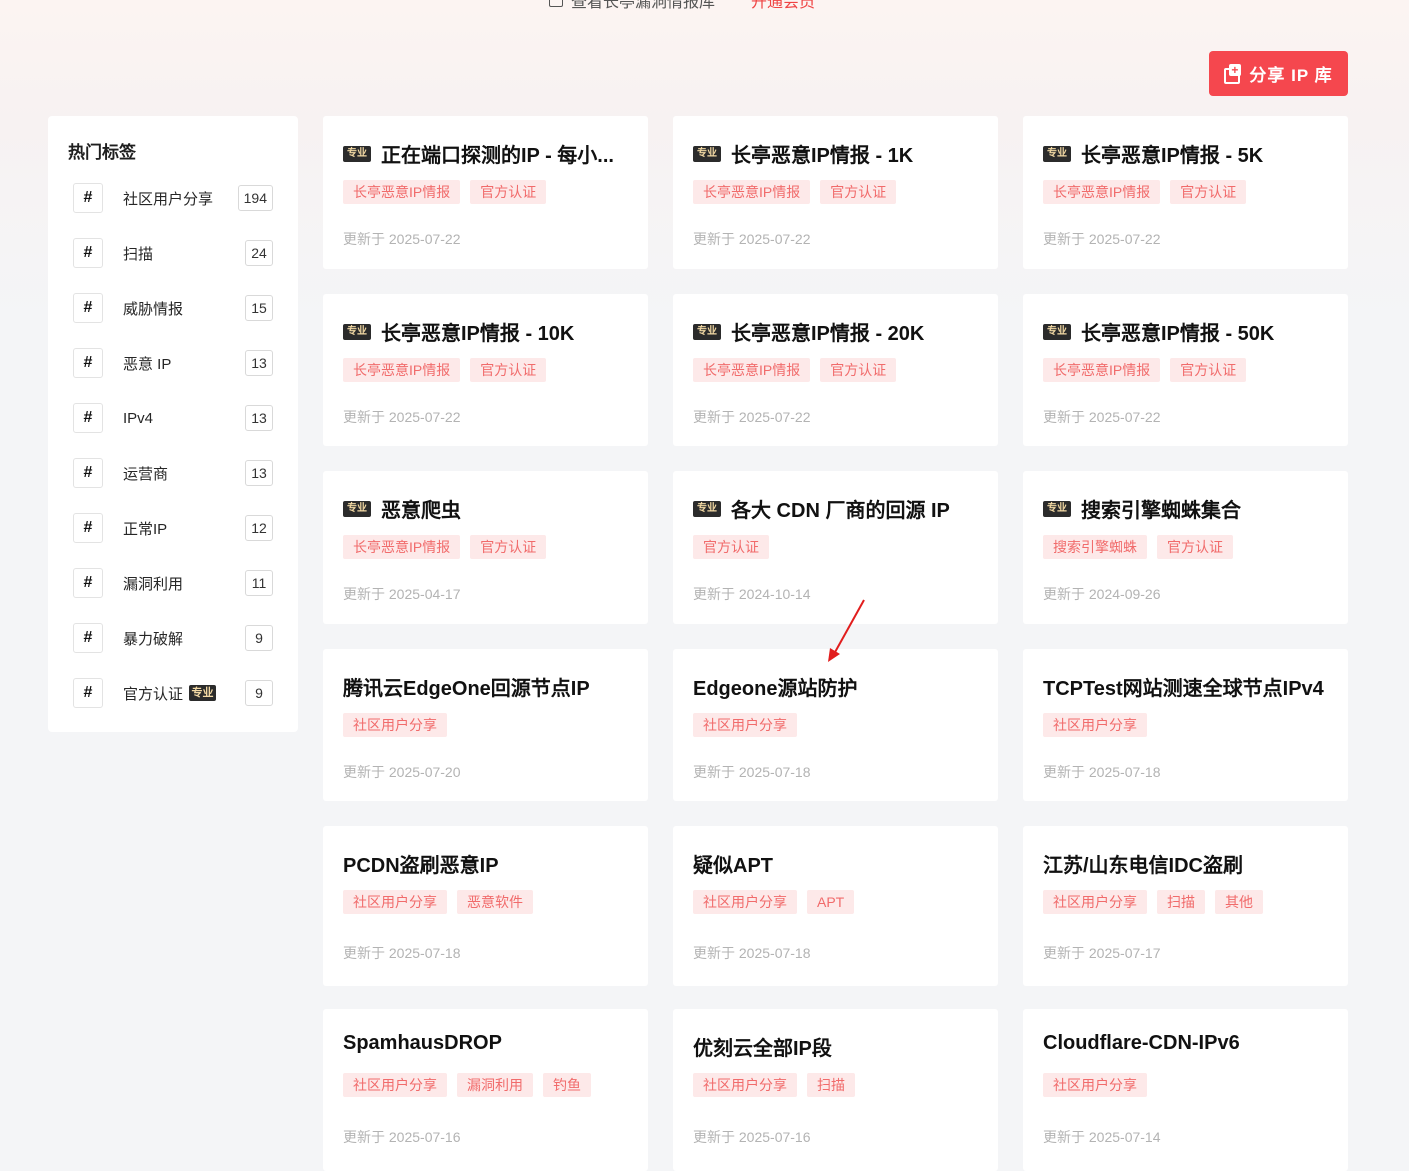  I want to click on sidebar-tag-item: # 官方认证 专业 9, so click(173, 693).